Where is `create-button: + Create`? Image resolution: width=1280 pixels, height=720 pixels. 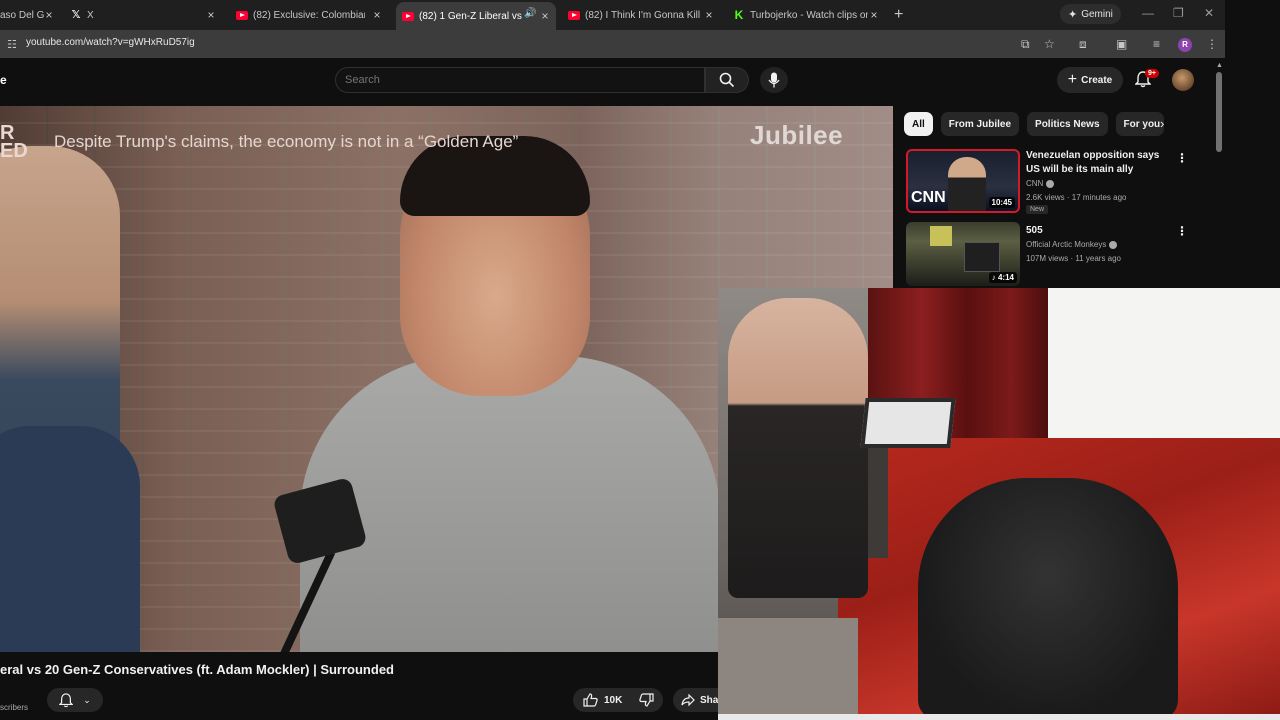
create-button: + Create is located at coordinates (1090, 80).